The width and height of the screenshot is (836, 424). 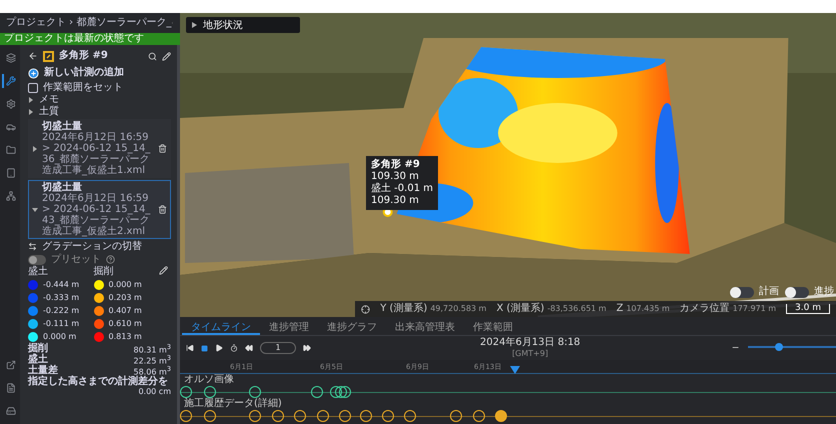 I want to click on difference-label: 指定した高さまでの計測差分を, so click(x=98, y=381).